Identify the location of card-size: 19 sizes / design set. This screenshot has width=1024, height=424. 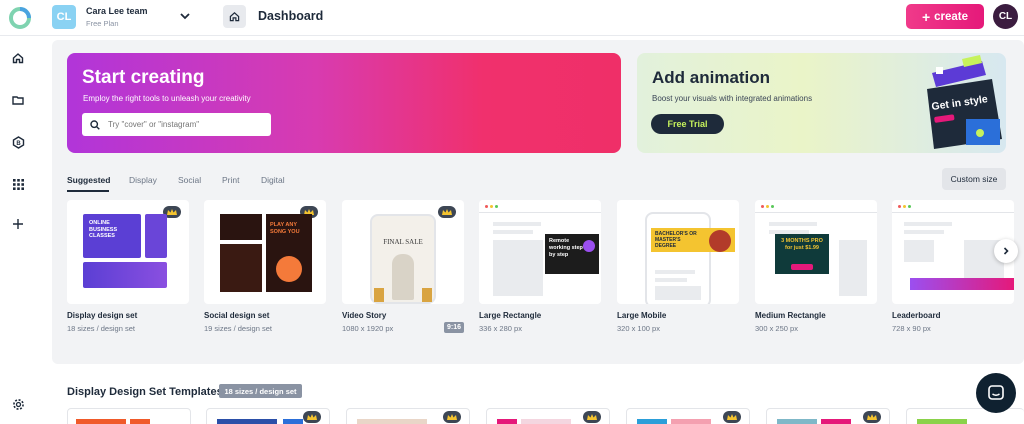
(238, 328).